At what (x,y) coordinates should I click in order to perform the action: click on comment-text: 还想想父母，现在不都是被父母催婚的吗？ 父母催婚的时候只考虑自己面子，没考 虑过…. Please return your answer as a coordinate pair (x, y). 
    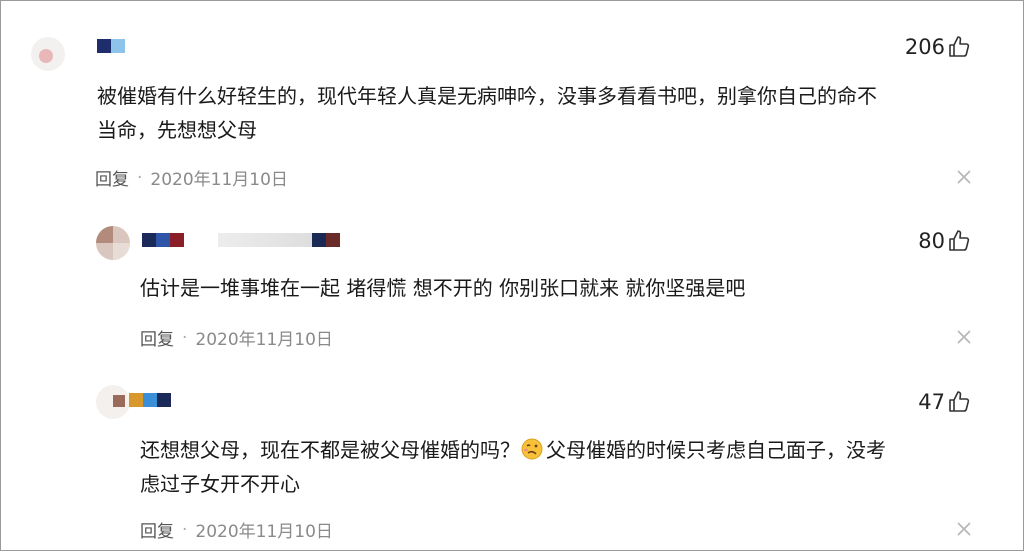
    Looking at the image, I should click on (570, 467).